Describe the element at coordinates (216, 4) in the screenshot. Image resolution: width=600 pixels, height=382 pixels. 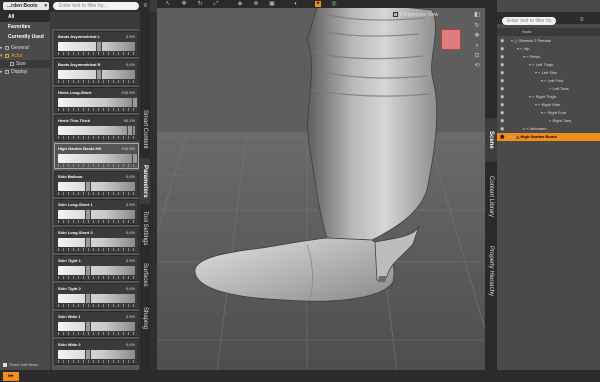
I see `scale-tool-icon: ⤢` at that location.